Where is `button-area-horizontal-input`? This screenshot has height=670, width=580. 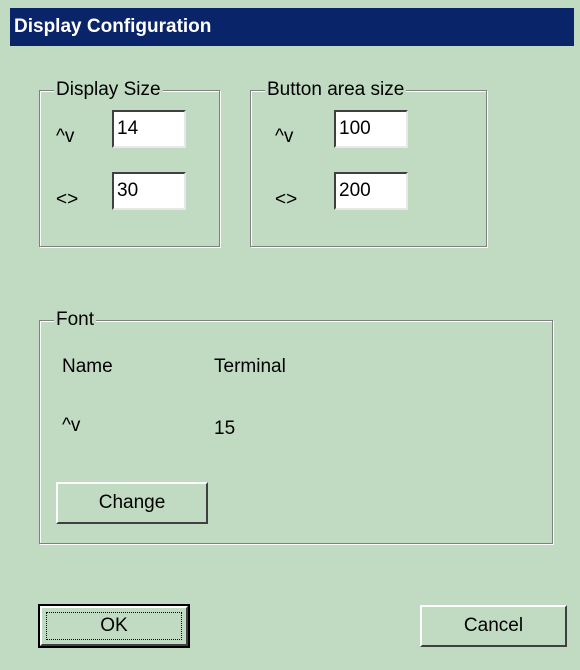
button-area-horizontal-input is located at coordinates (371, 191).